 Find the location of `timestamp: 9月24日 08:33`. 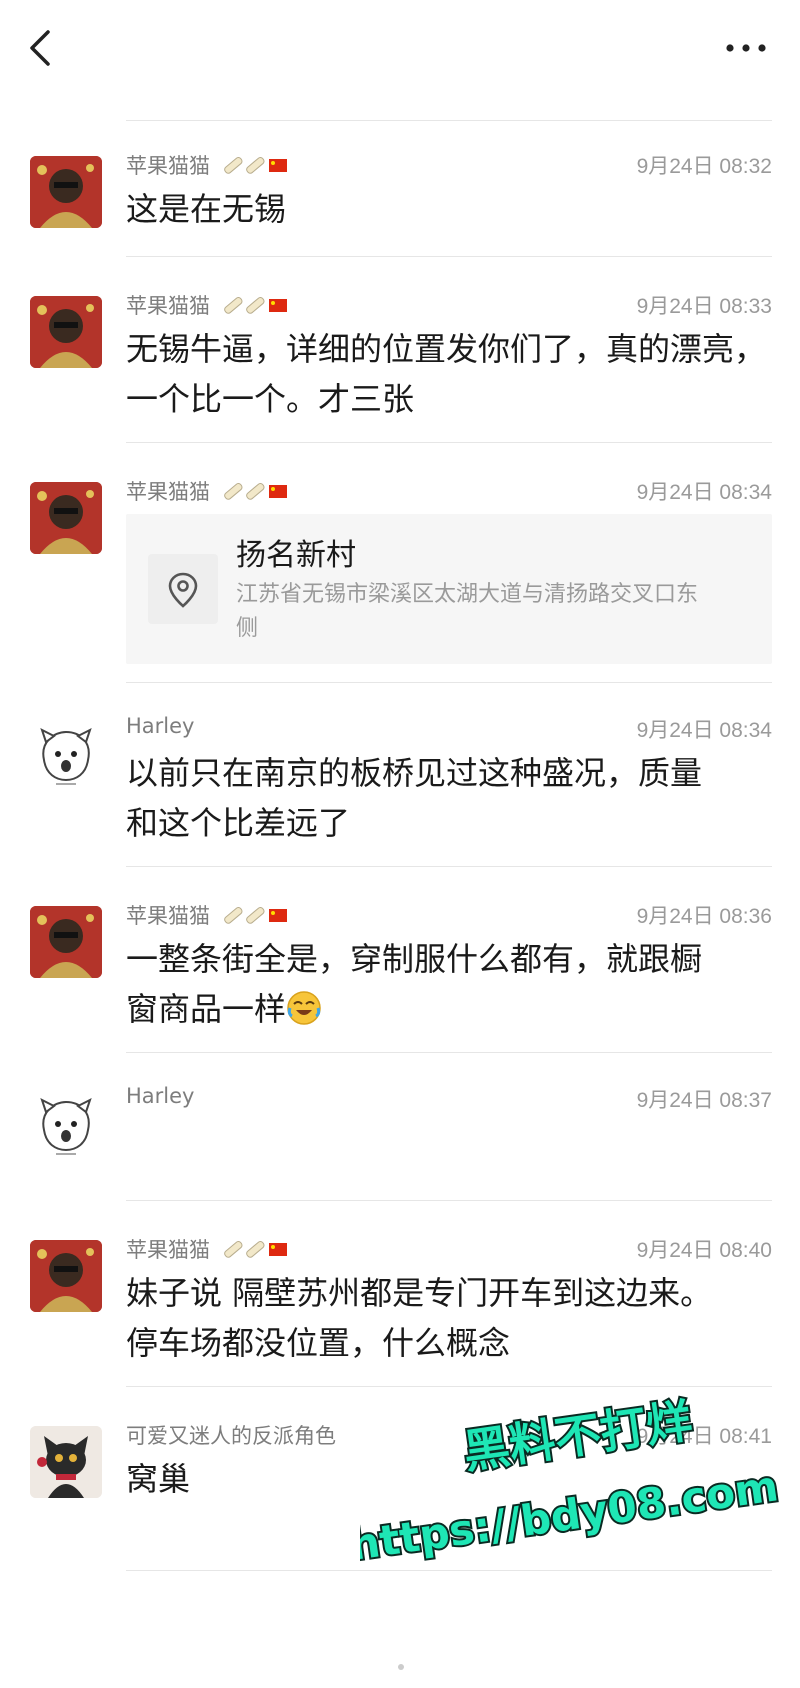

timestamp: 9月24日 08:33 is located at coordinates (704, 306).